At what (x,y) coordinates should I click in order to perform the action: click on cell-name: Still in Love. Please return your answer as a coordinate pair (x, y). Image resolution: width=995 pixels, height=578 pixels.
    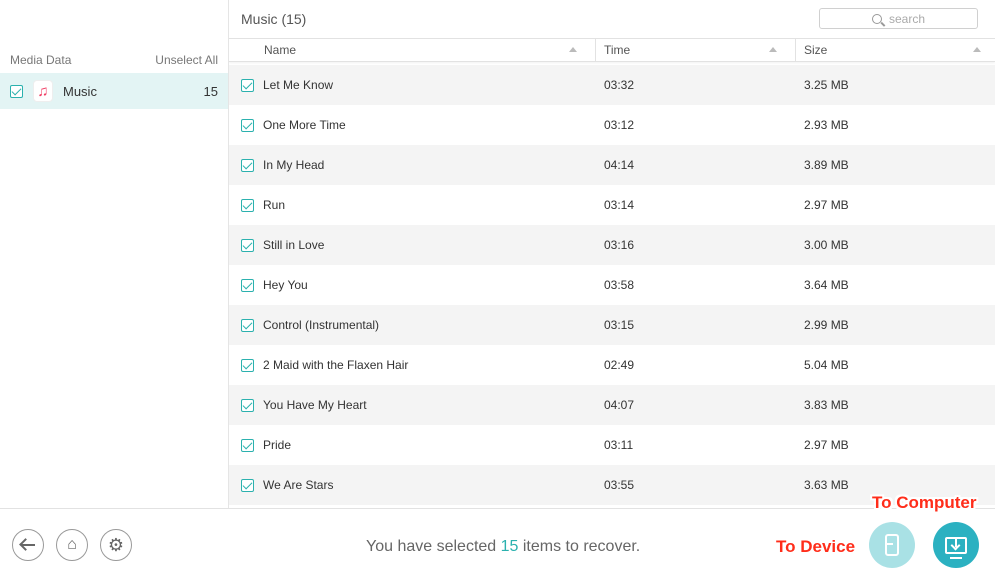
    Looking at the image, I should click on (412, 245).